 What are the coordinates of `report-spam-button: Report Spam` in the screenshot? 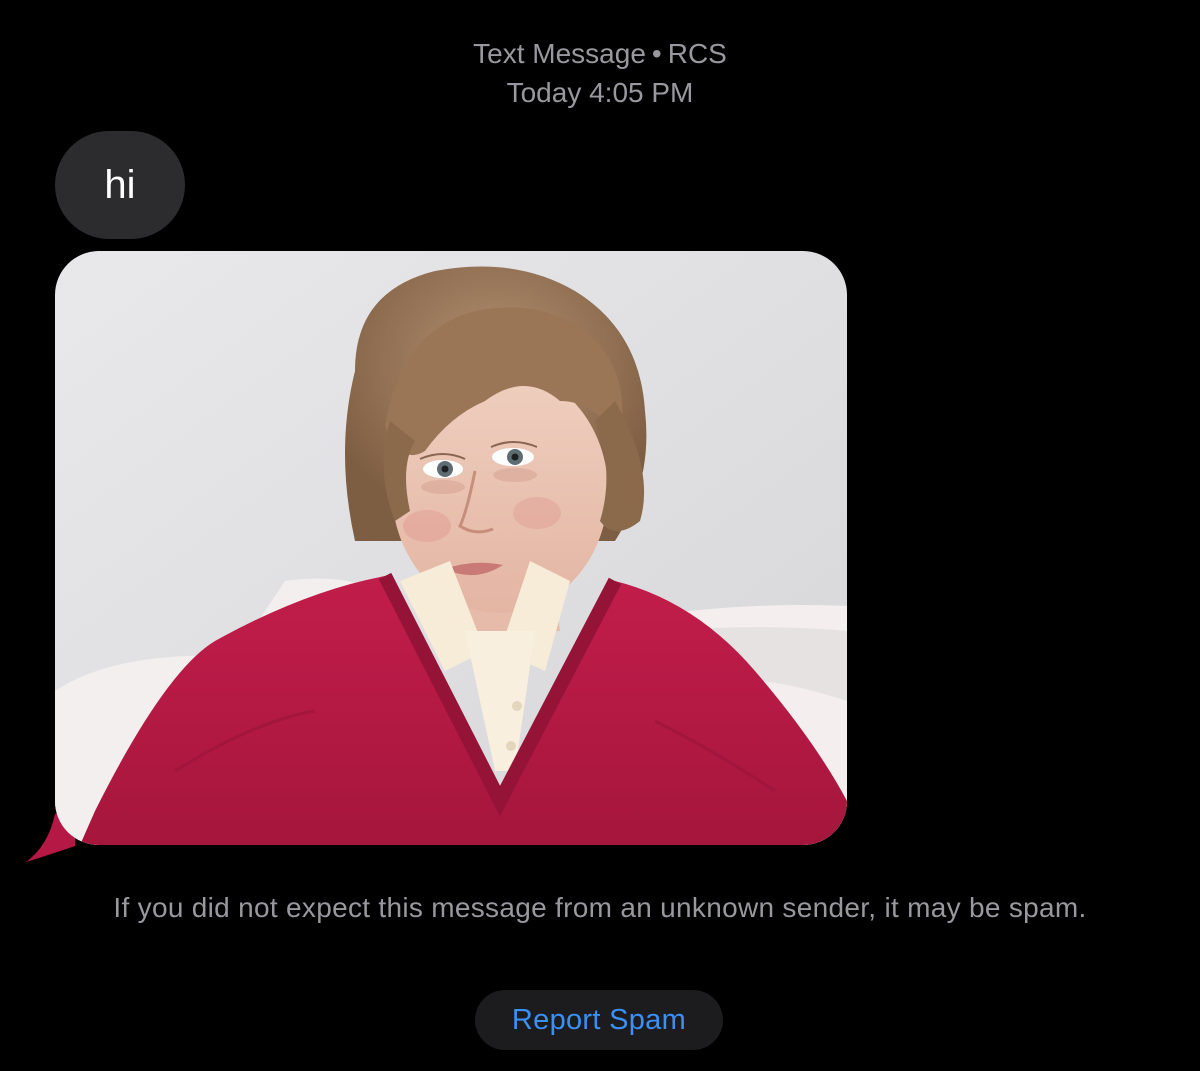 It's located at (599, 1020).